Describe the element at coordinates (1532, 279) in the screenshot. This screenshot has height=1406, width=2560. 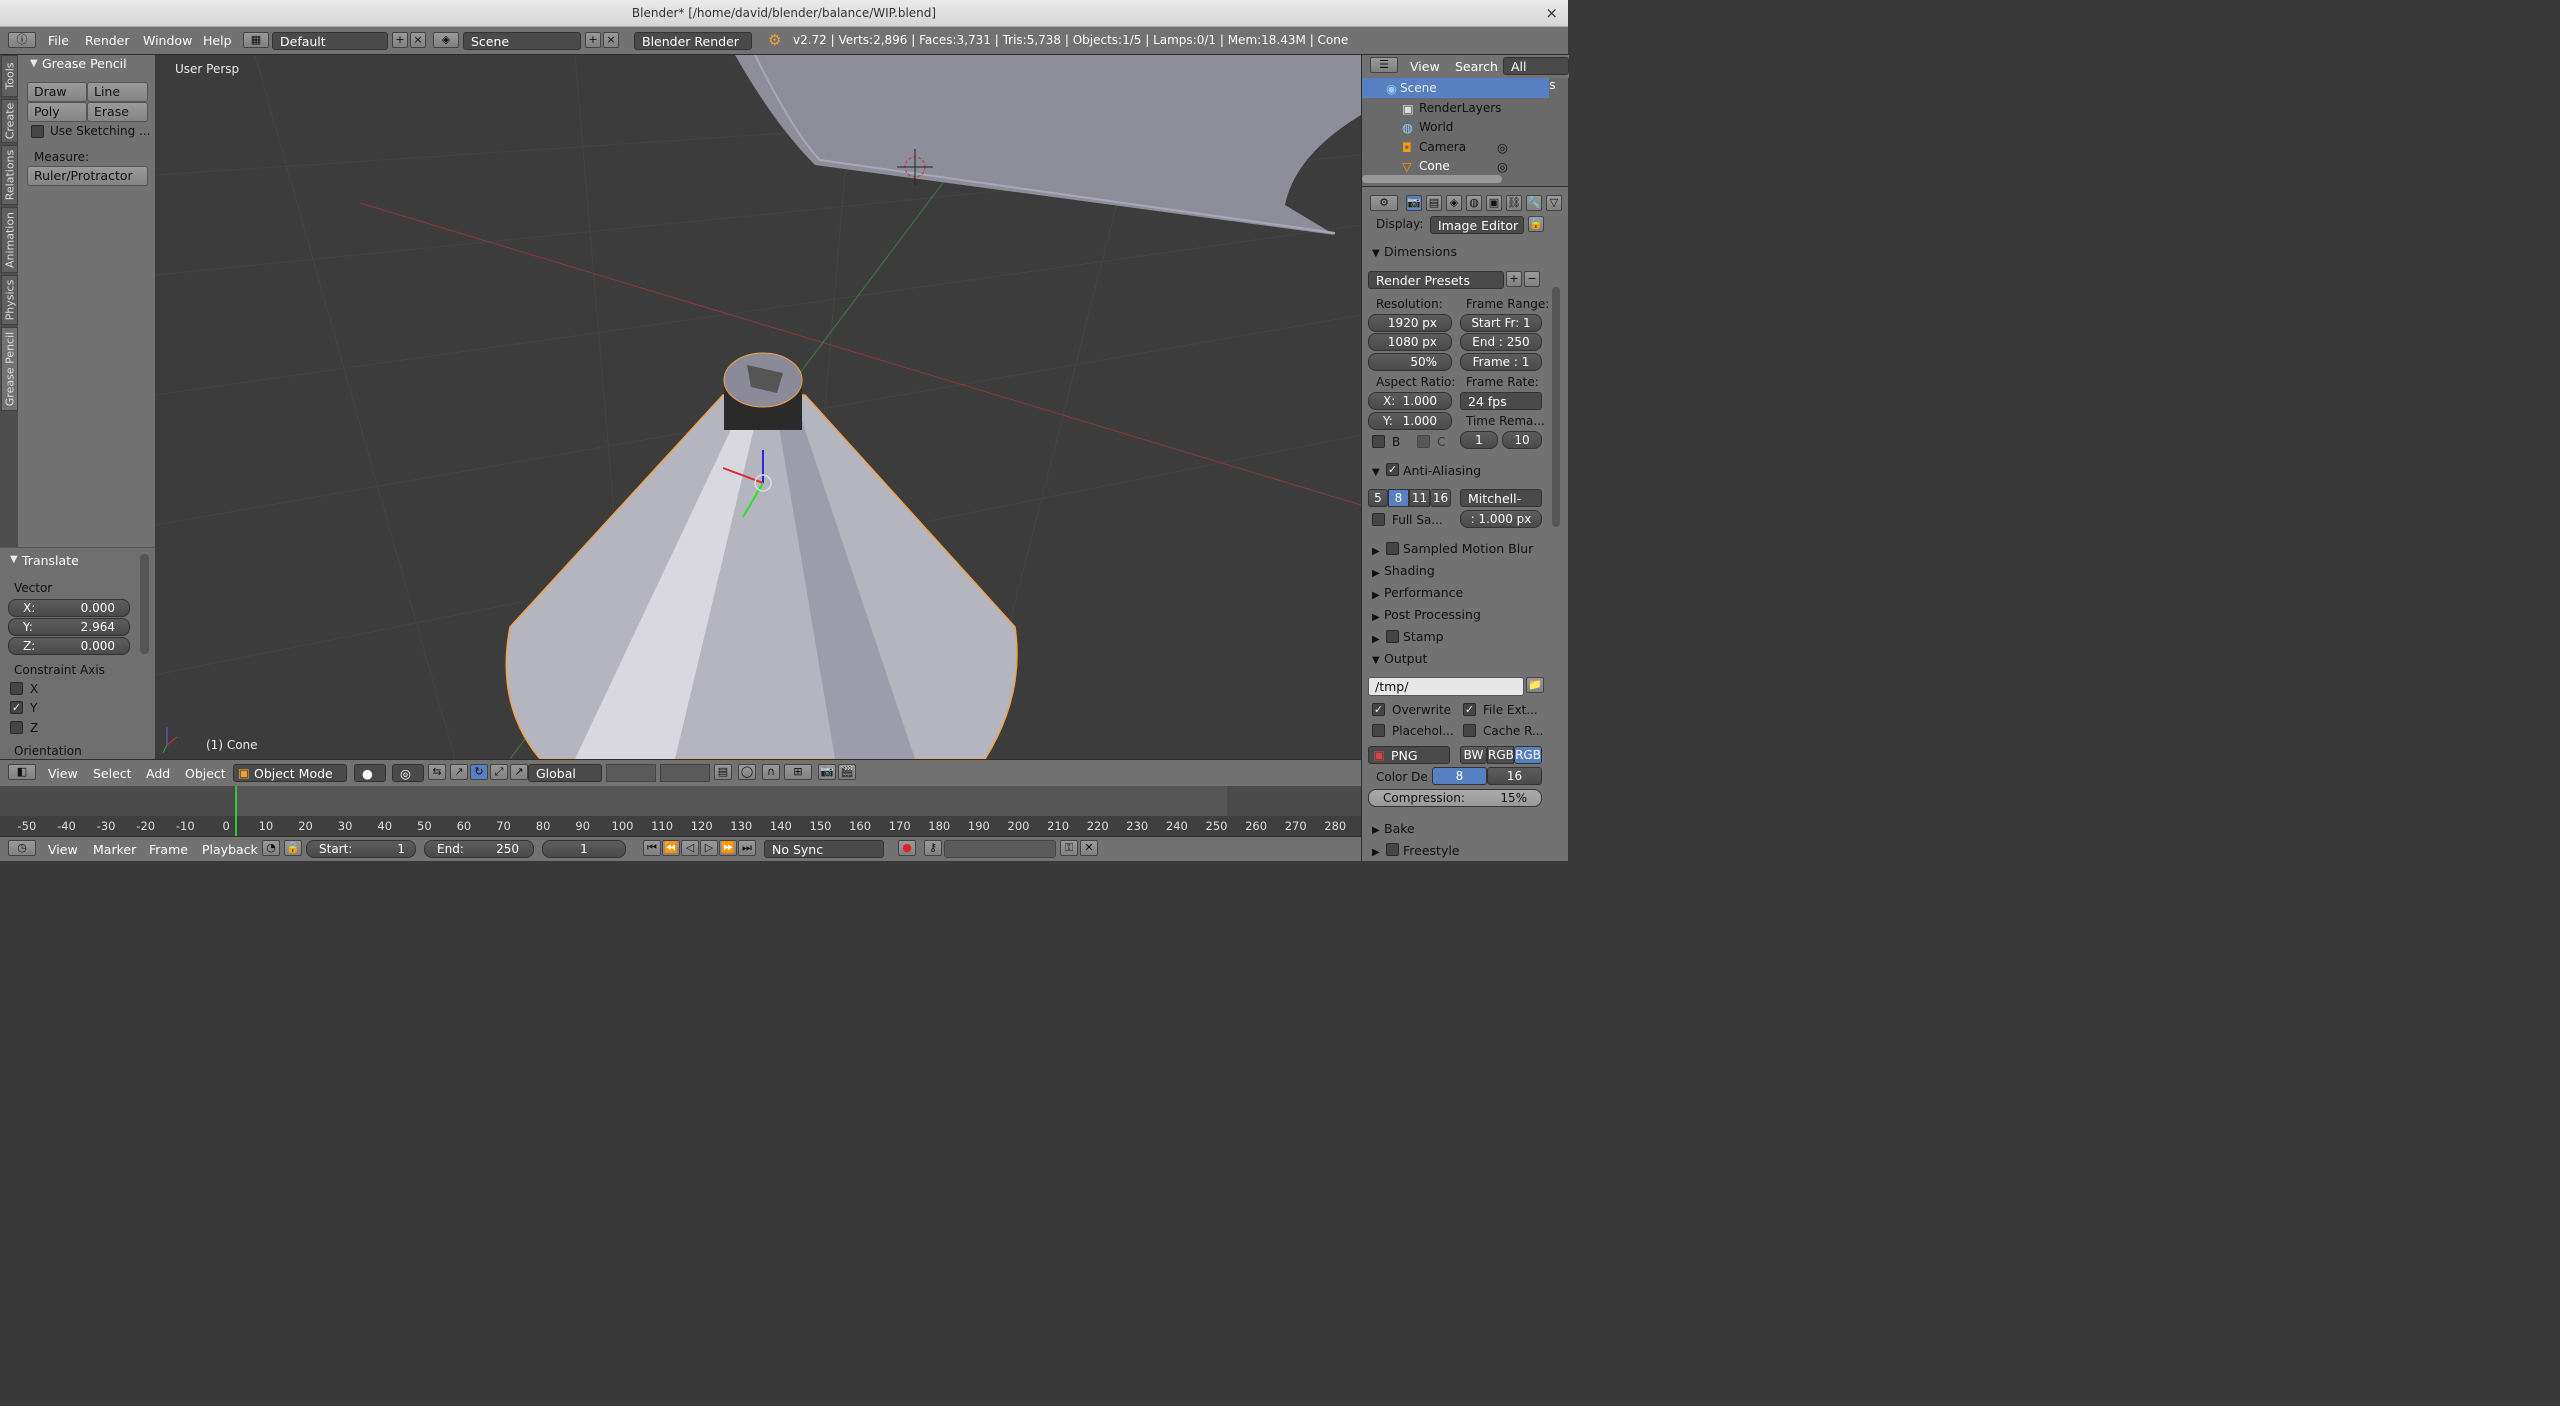
I see `remove-preset-icon: −` at that location.